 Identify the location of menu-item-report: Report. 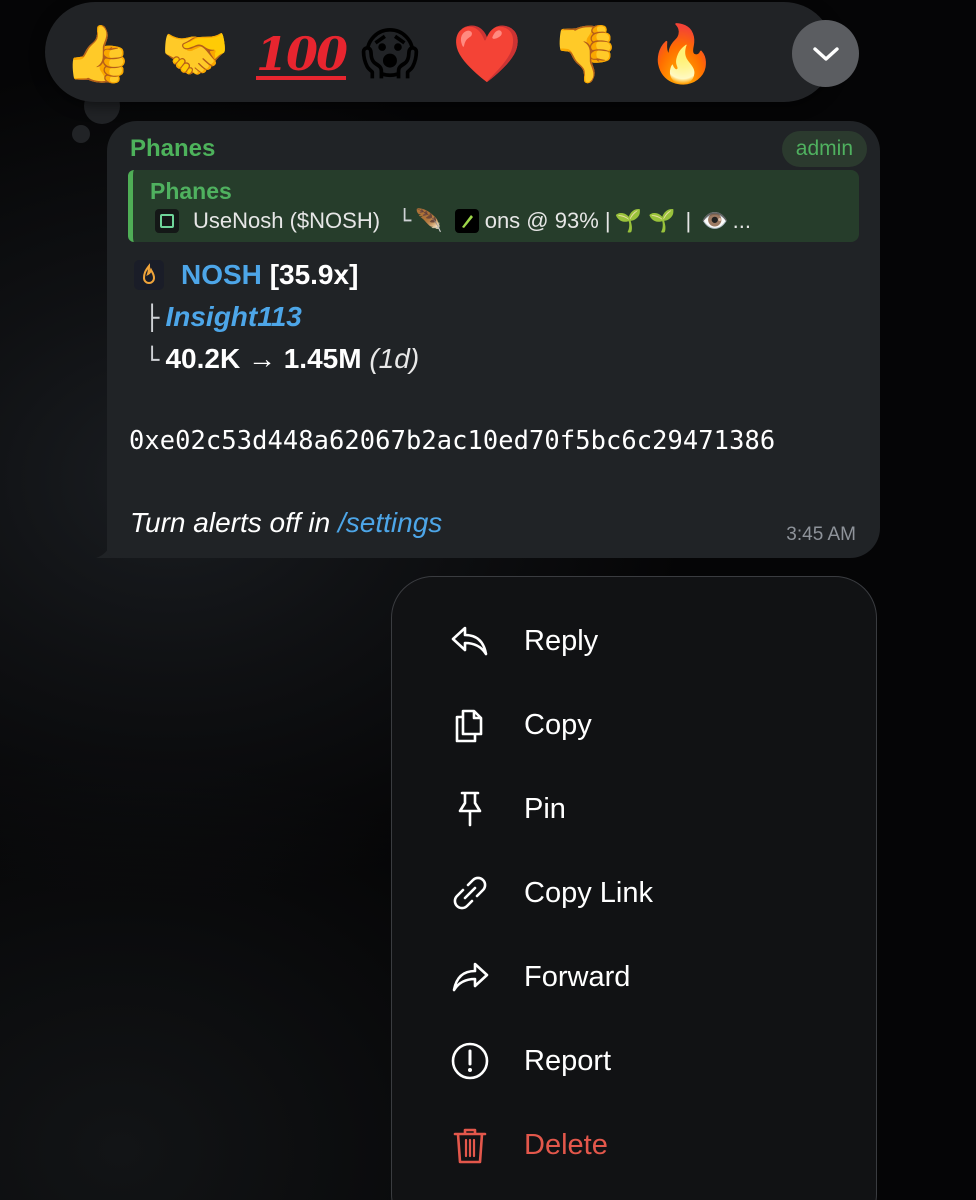
(634, 1061).